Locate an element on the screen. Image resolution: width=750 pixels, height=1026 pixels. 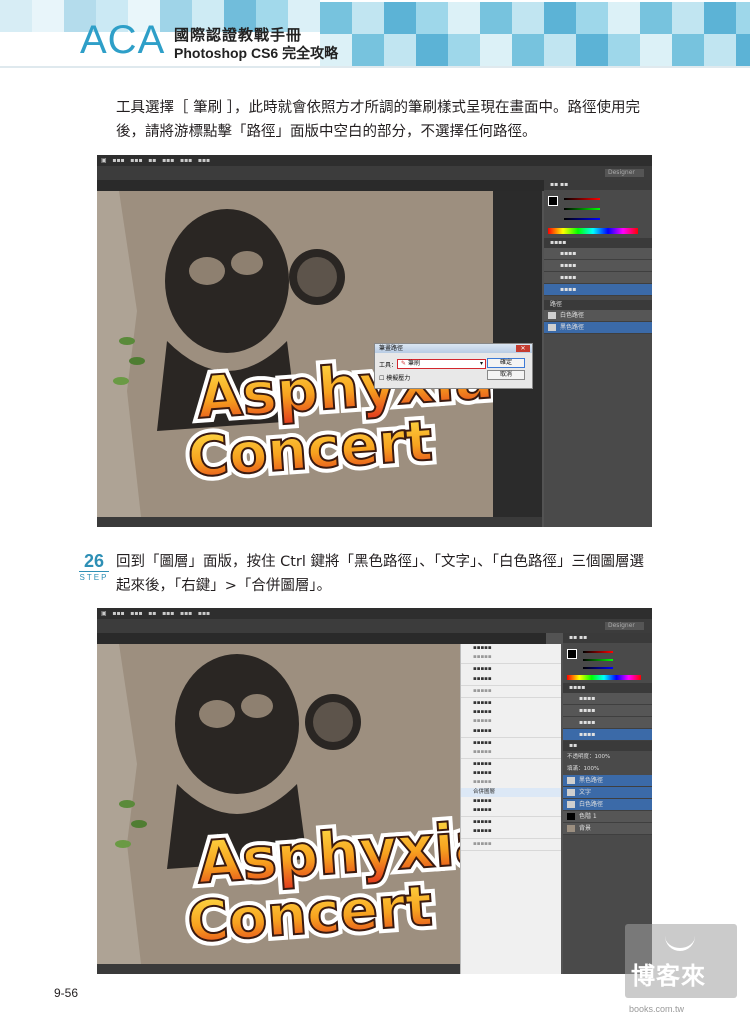
page-number: 9-56 is located at coordinates (66, 993).